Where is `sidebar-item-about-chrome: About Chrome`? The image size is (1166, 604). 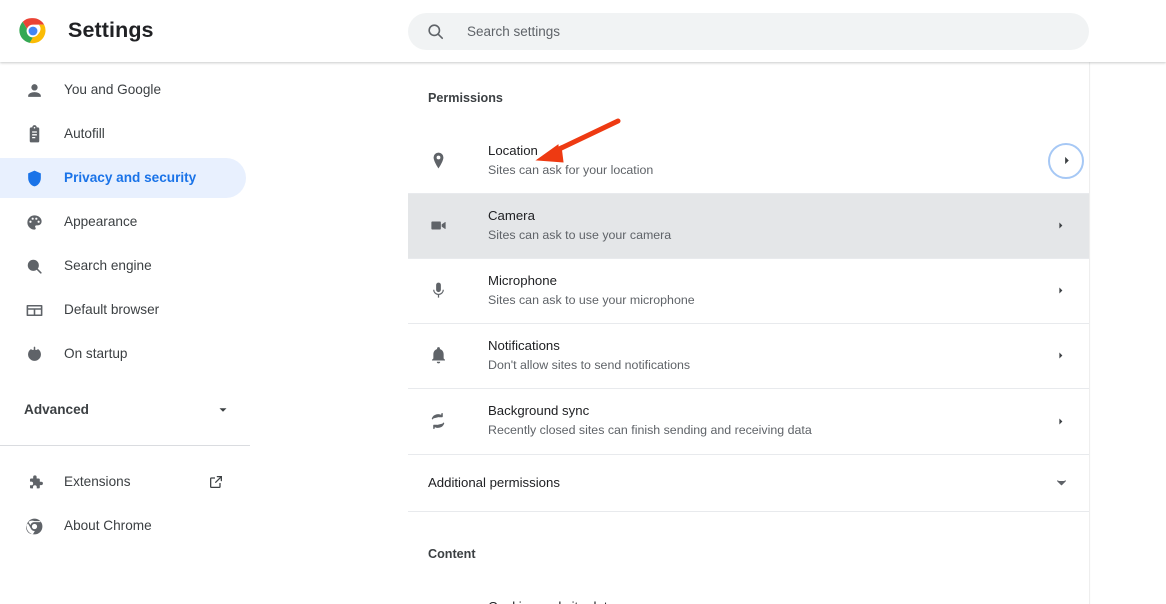 sidebar-item-about-chrome: About Chrome is located at coordinates (123, 526).